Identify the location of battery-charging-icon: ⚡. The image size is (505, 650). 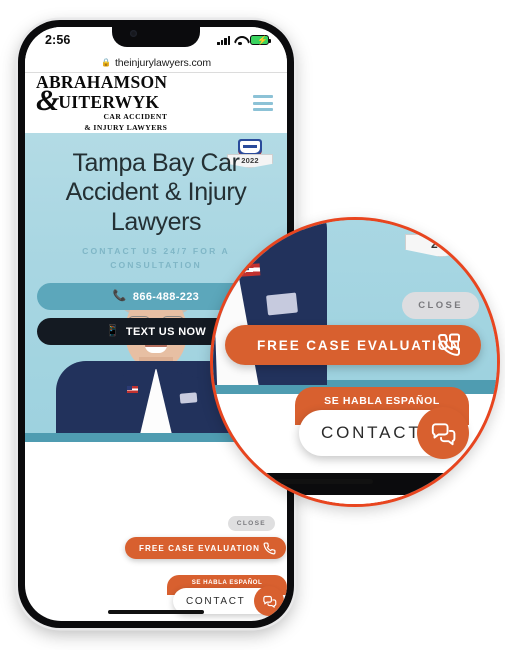
(260, 40).